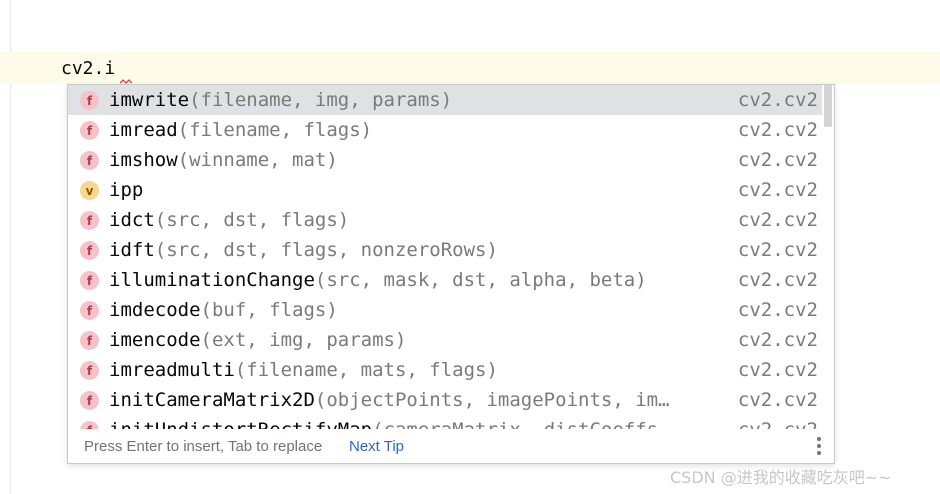  What do you see at coordinates (819, 446) in the screenshot?
I see `more-options-icon` at bounding box center [819, 446].